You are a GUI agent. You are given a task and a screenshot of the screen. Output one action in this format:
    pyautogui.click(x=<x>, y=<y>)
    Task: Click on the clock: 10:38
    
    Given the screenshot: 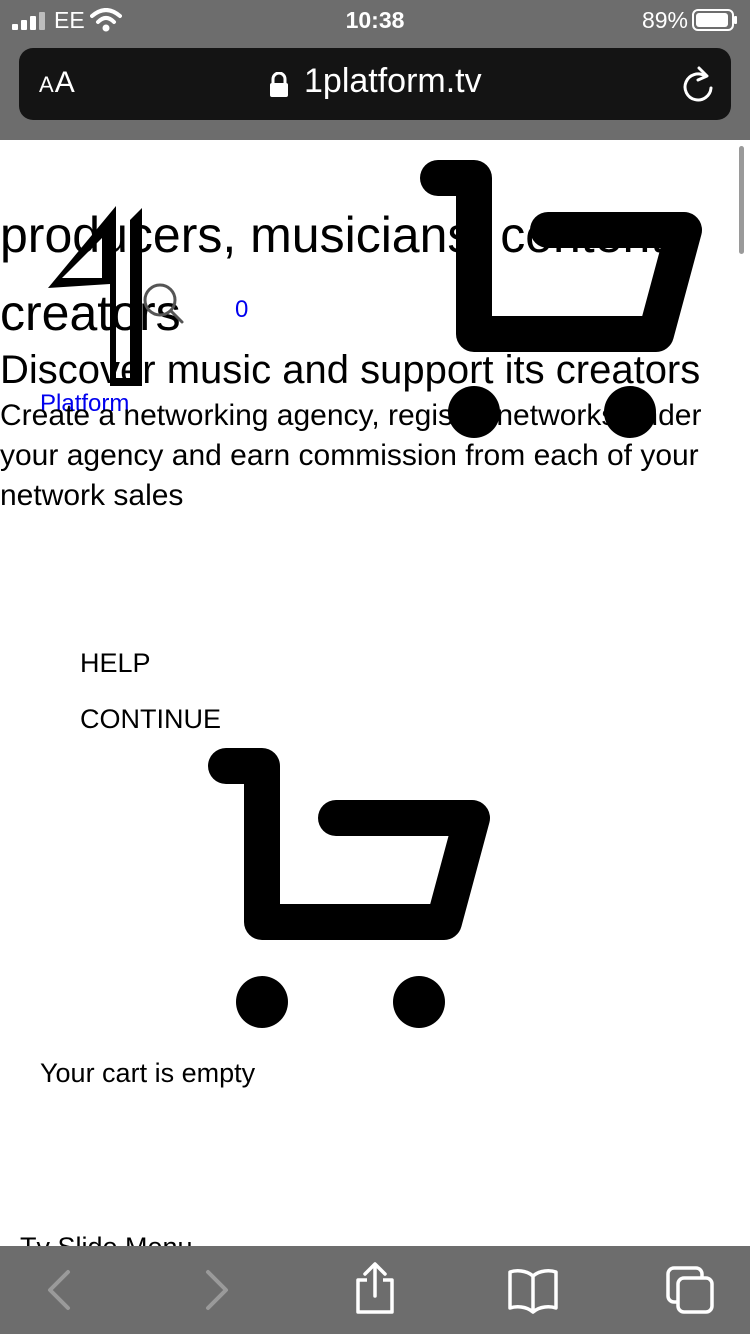 What is the action you would take?
    pyautogui.click(x=375, y=20)
    